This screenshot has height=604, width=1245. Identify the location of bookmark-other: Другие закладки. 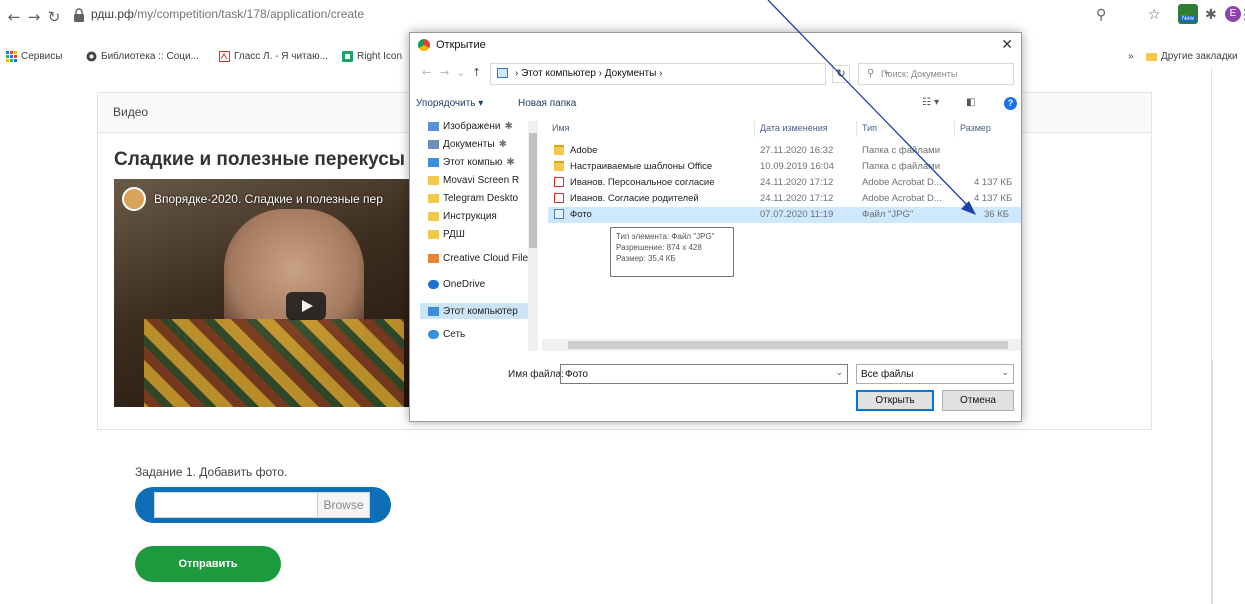
(1192, 56).